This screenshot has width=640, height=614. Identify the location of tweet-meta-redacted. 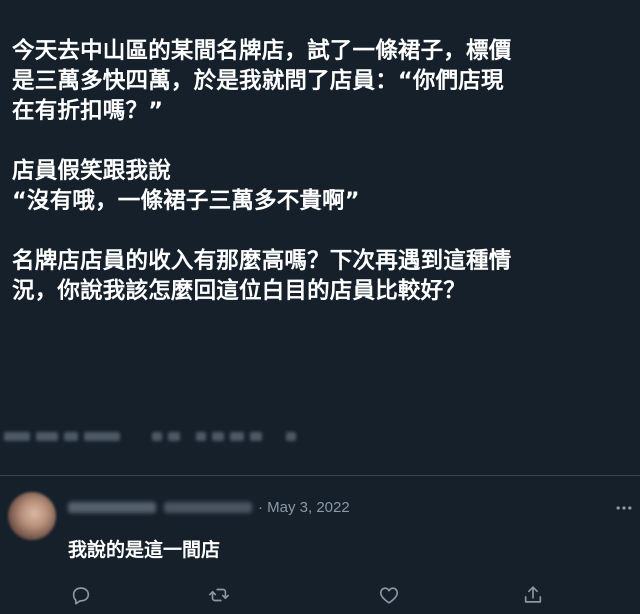
(154, 436).